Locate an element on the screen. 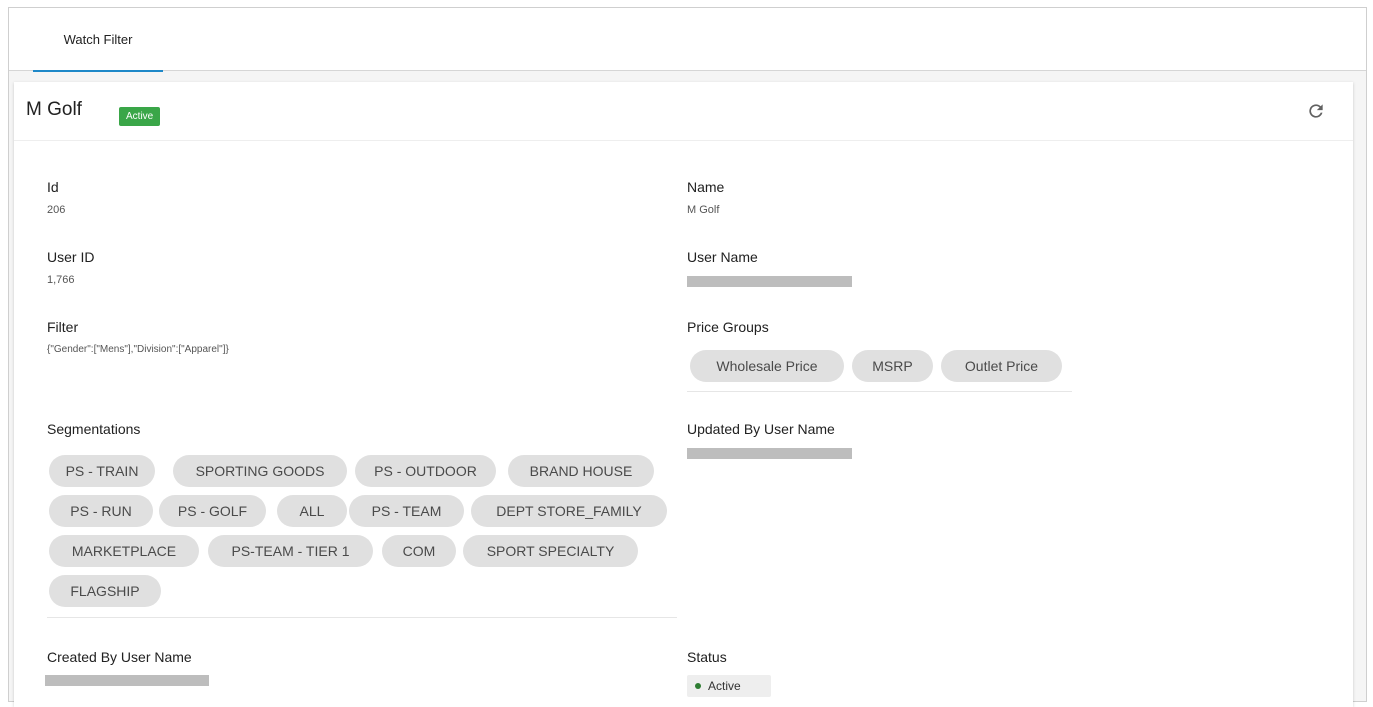 The width and height of the screenshot is (1373, 707). segmentation-chip: PS - RUN is located at coordinates (101, 511).